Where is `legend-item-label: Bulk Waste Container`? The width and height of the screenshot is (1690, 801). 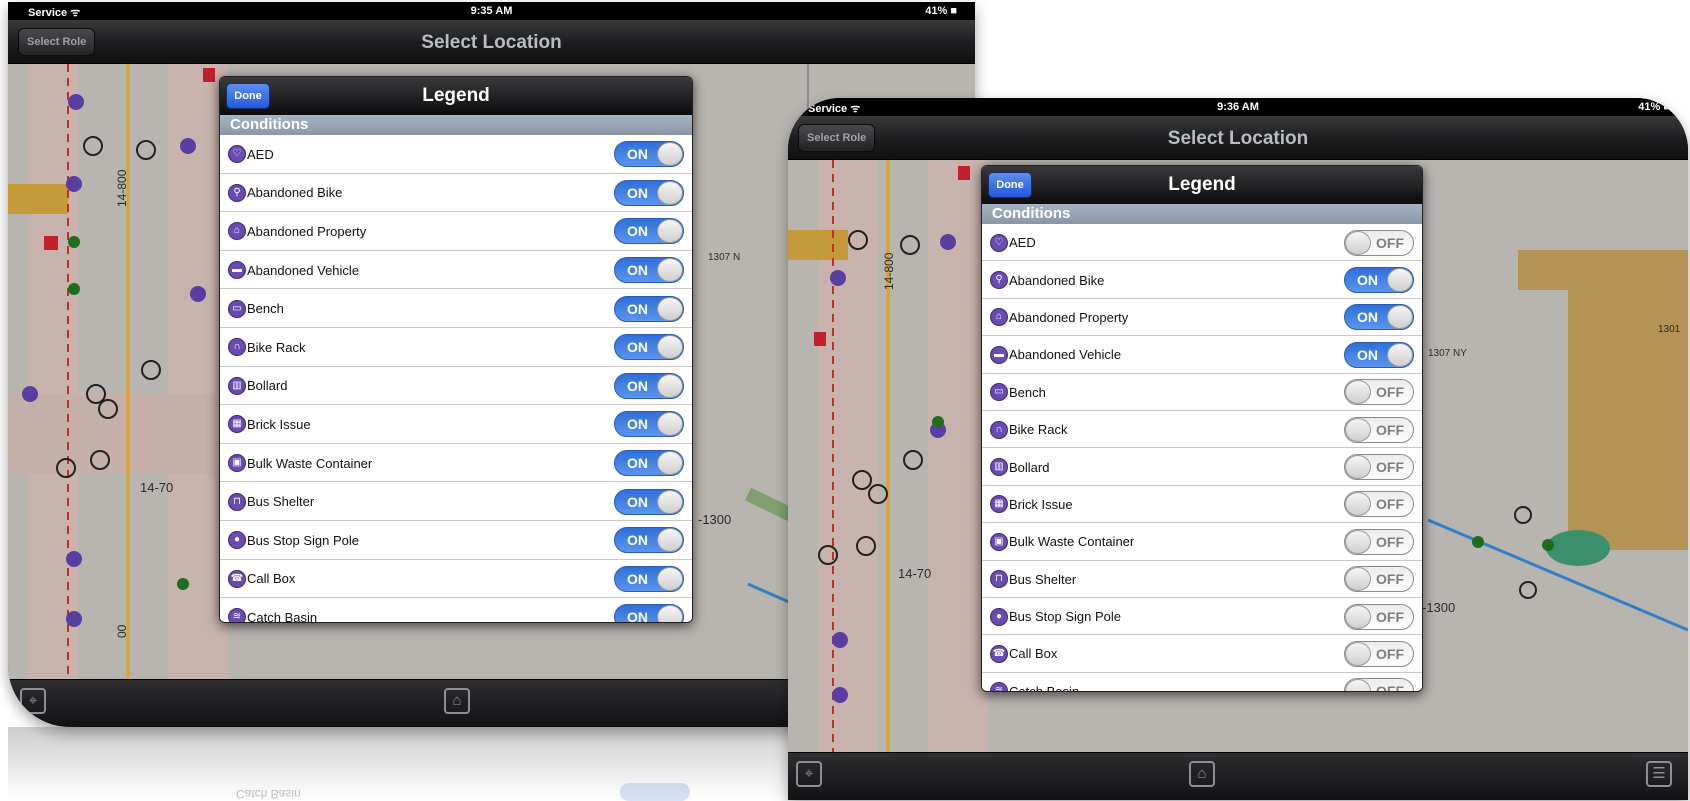 legend-item-label: Bulk Waste Container is located at coordinates (1072, 542).